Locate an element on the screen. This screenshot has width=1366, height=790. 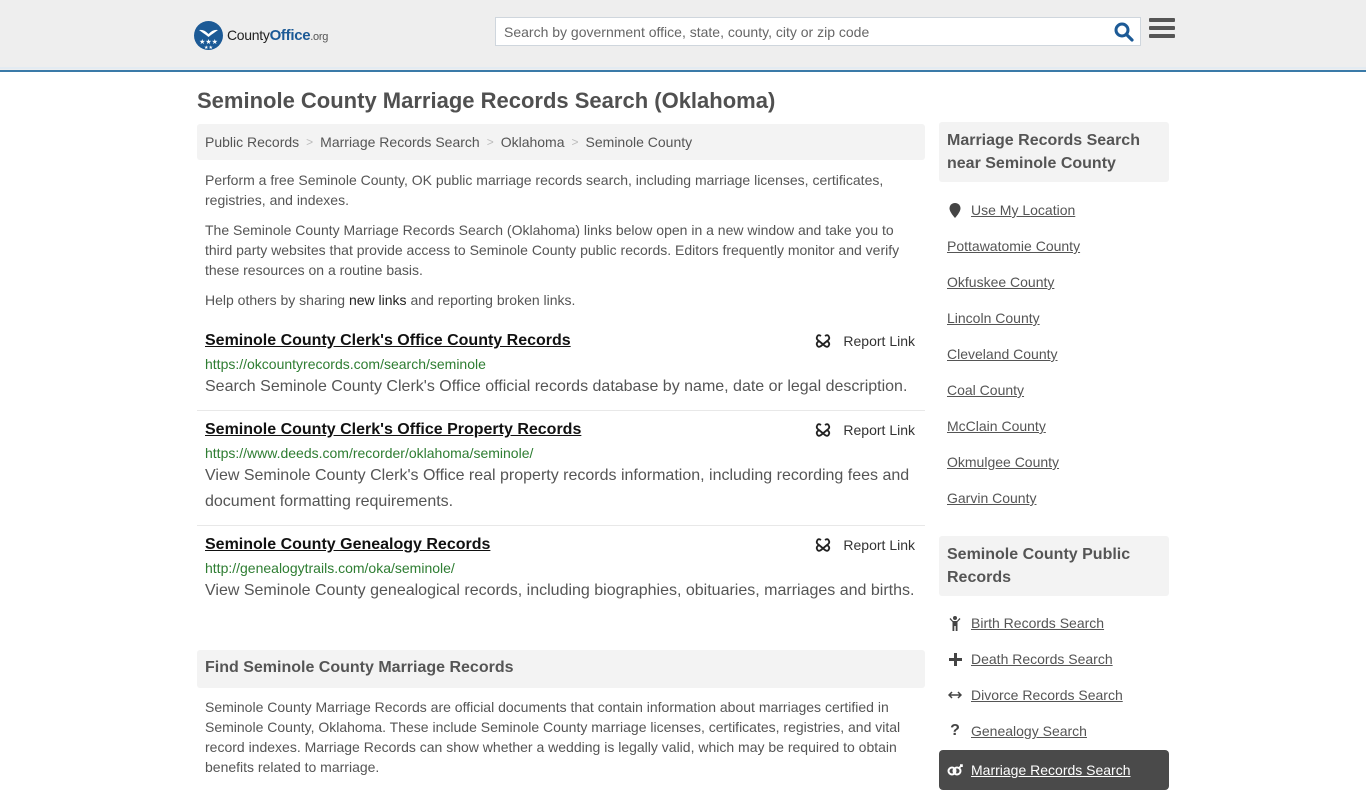
nearby-county-link: Coal County is located at coordinates (985, 390).